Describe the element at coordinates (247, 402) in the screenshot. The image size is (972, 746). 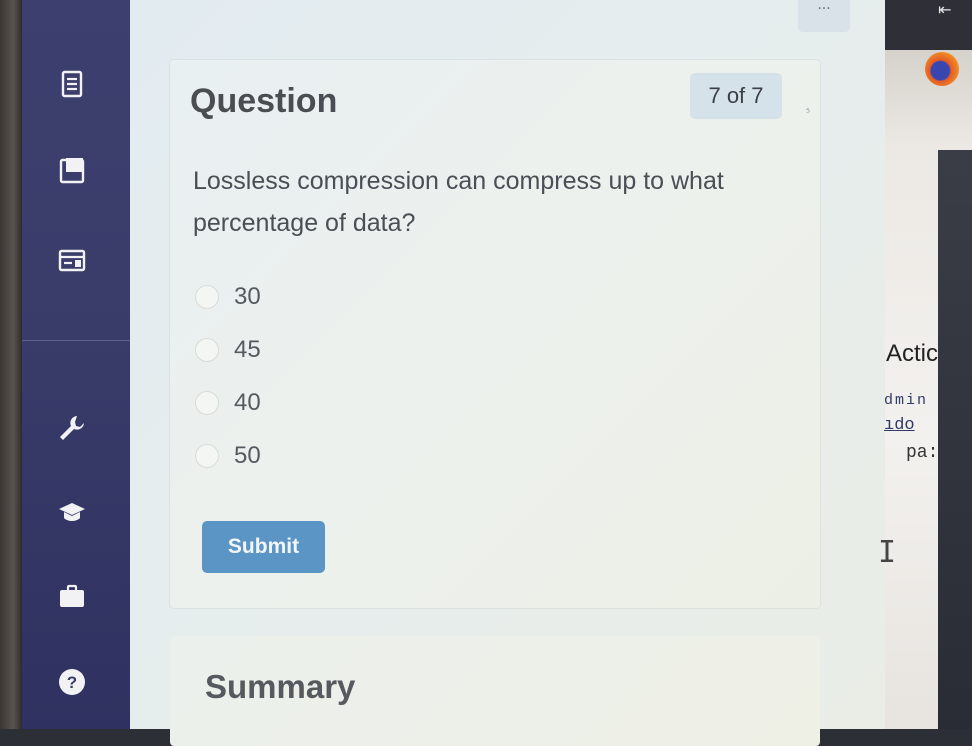
I see `option-label: 40` at that location.